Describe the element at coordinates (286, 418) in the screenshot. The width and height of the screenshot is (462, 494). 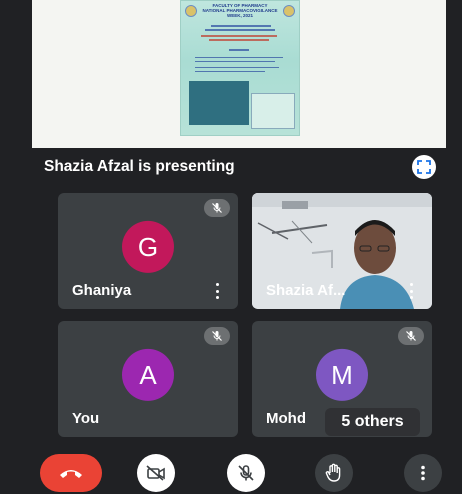
I see `participant-name: Mohd` at that location.